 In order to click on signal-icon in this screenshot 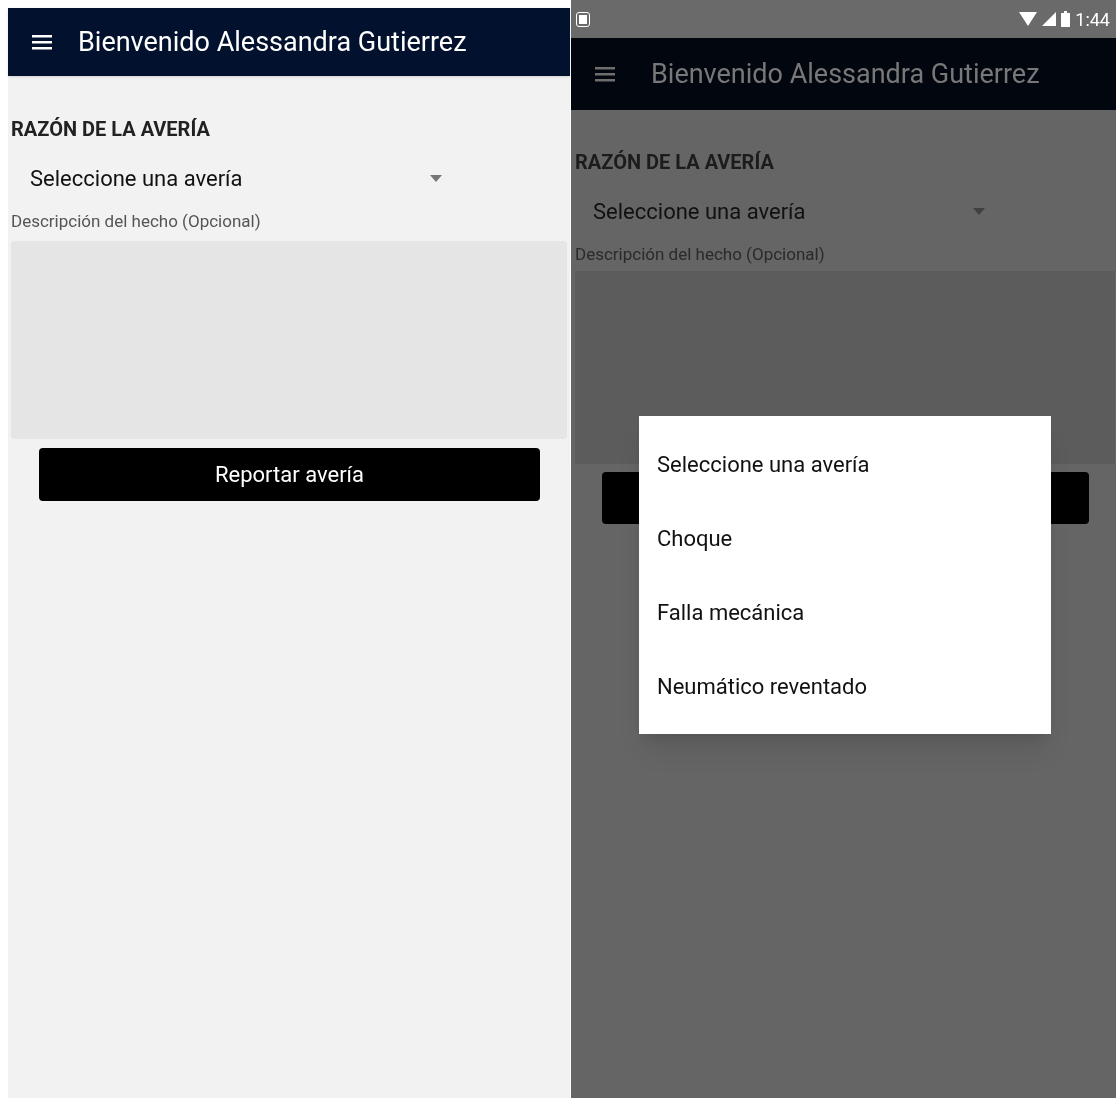, I will do `click(1049, 19)`.